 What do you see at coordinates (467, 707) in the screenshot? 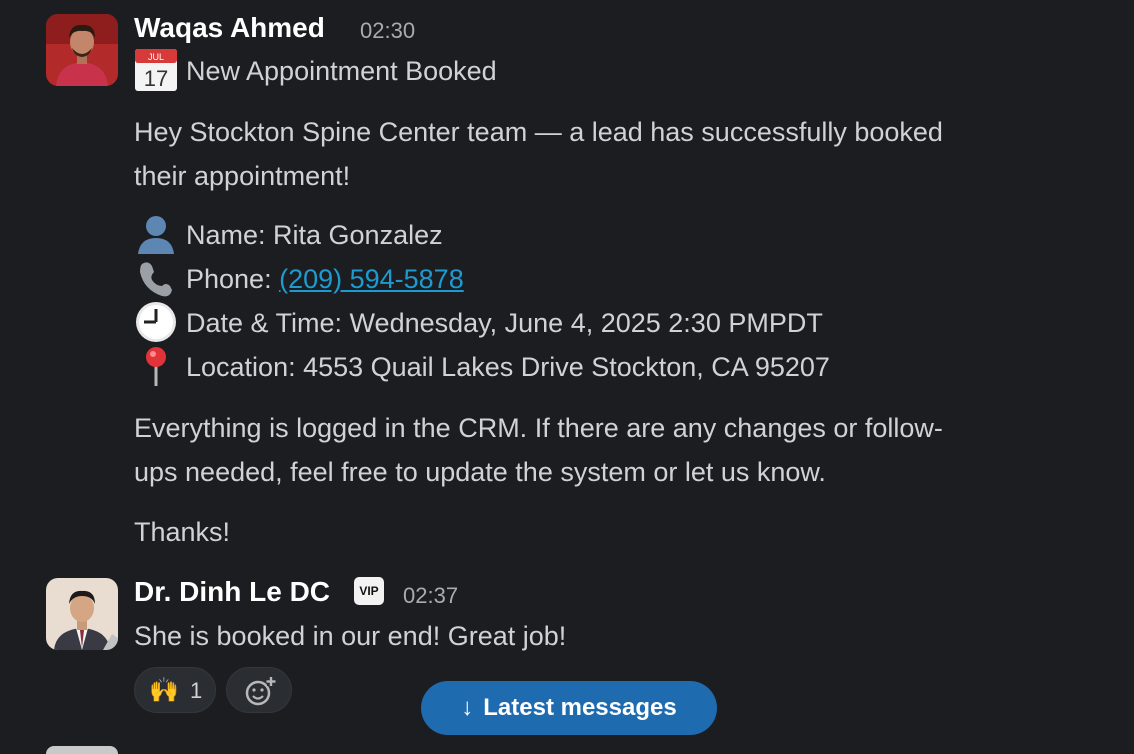
I see `arrow-down-icon: ↓` at bounding box center [467, 707].